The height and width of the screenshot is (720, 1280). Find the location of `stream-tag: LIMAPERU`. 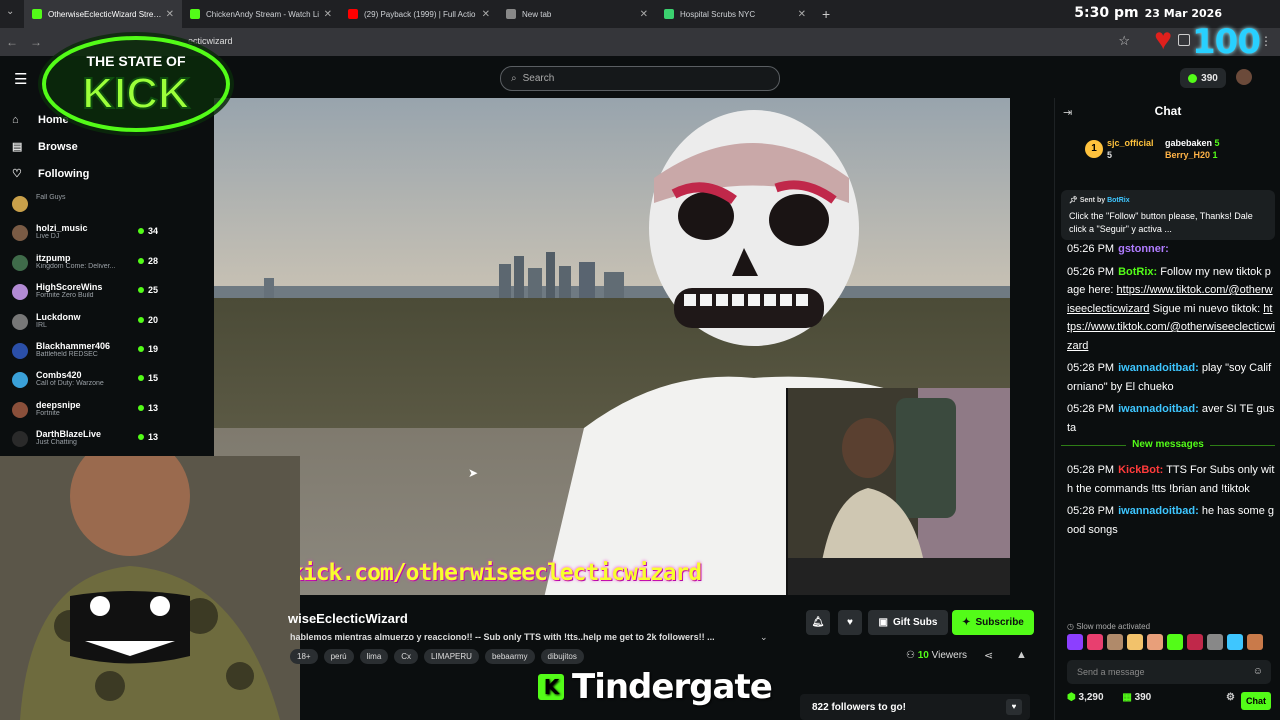

stream-tag: LIMAPERU is located at coordinates (451, 656).